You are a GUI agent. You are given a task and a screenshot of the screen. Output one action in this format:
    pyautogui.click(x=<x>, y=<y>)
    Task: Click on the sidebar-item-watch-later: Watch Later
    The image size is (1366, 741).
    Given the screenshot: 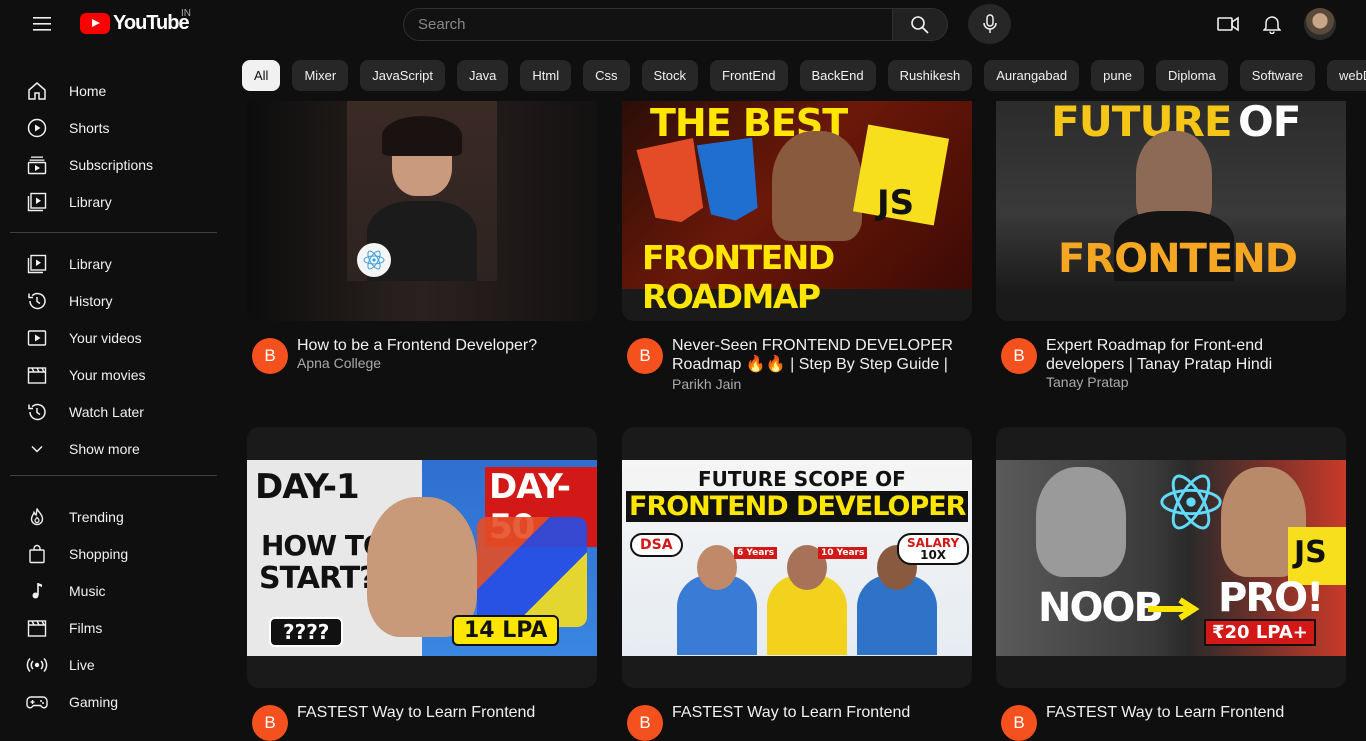 What is the action you would take?
    pyautogui.click(x=115, y=411)
    